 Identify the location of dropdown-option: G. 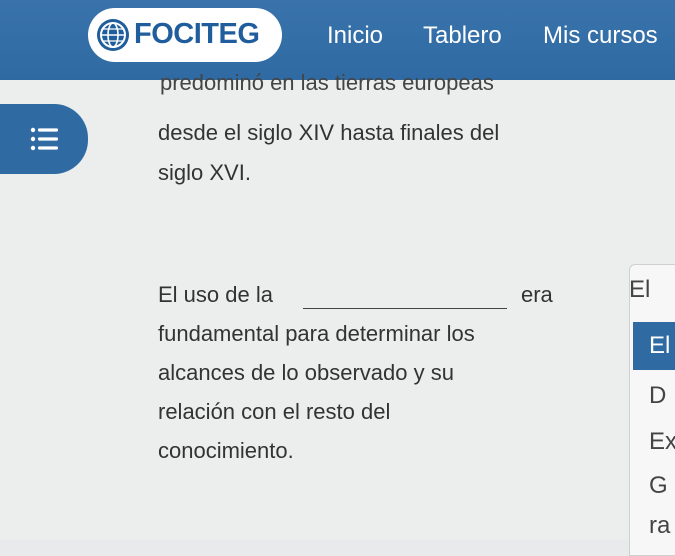
(662, 486).